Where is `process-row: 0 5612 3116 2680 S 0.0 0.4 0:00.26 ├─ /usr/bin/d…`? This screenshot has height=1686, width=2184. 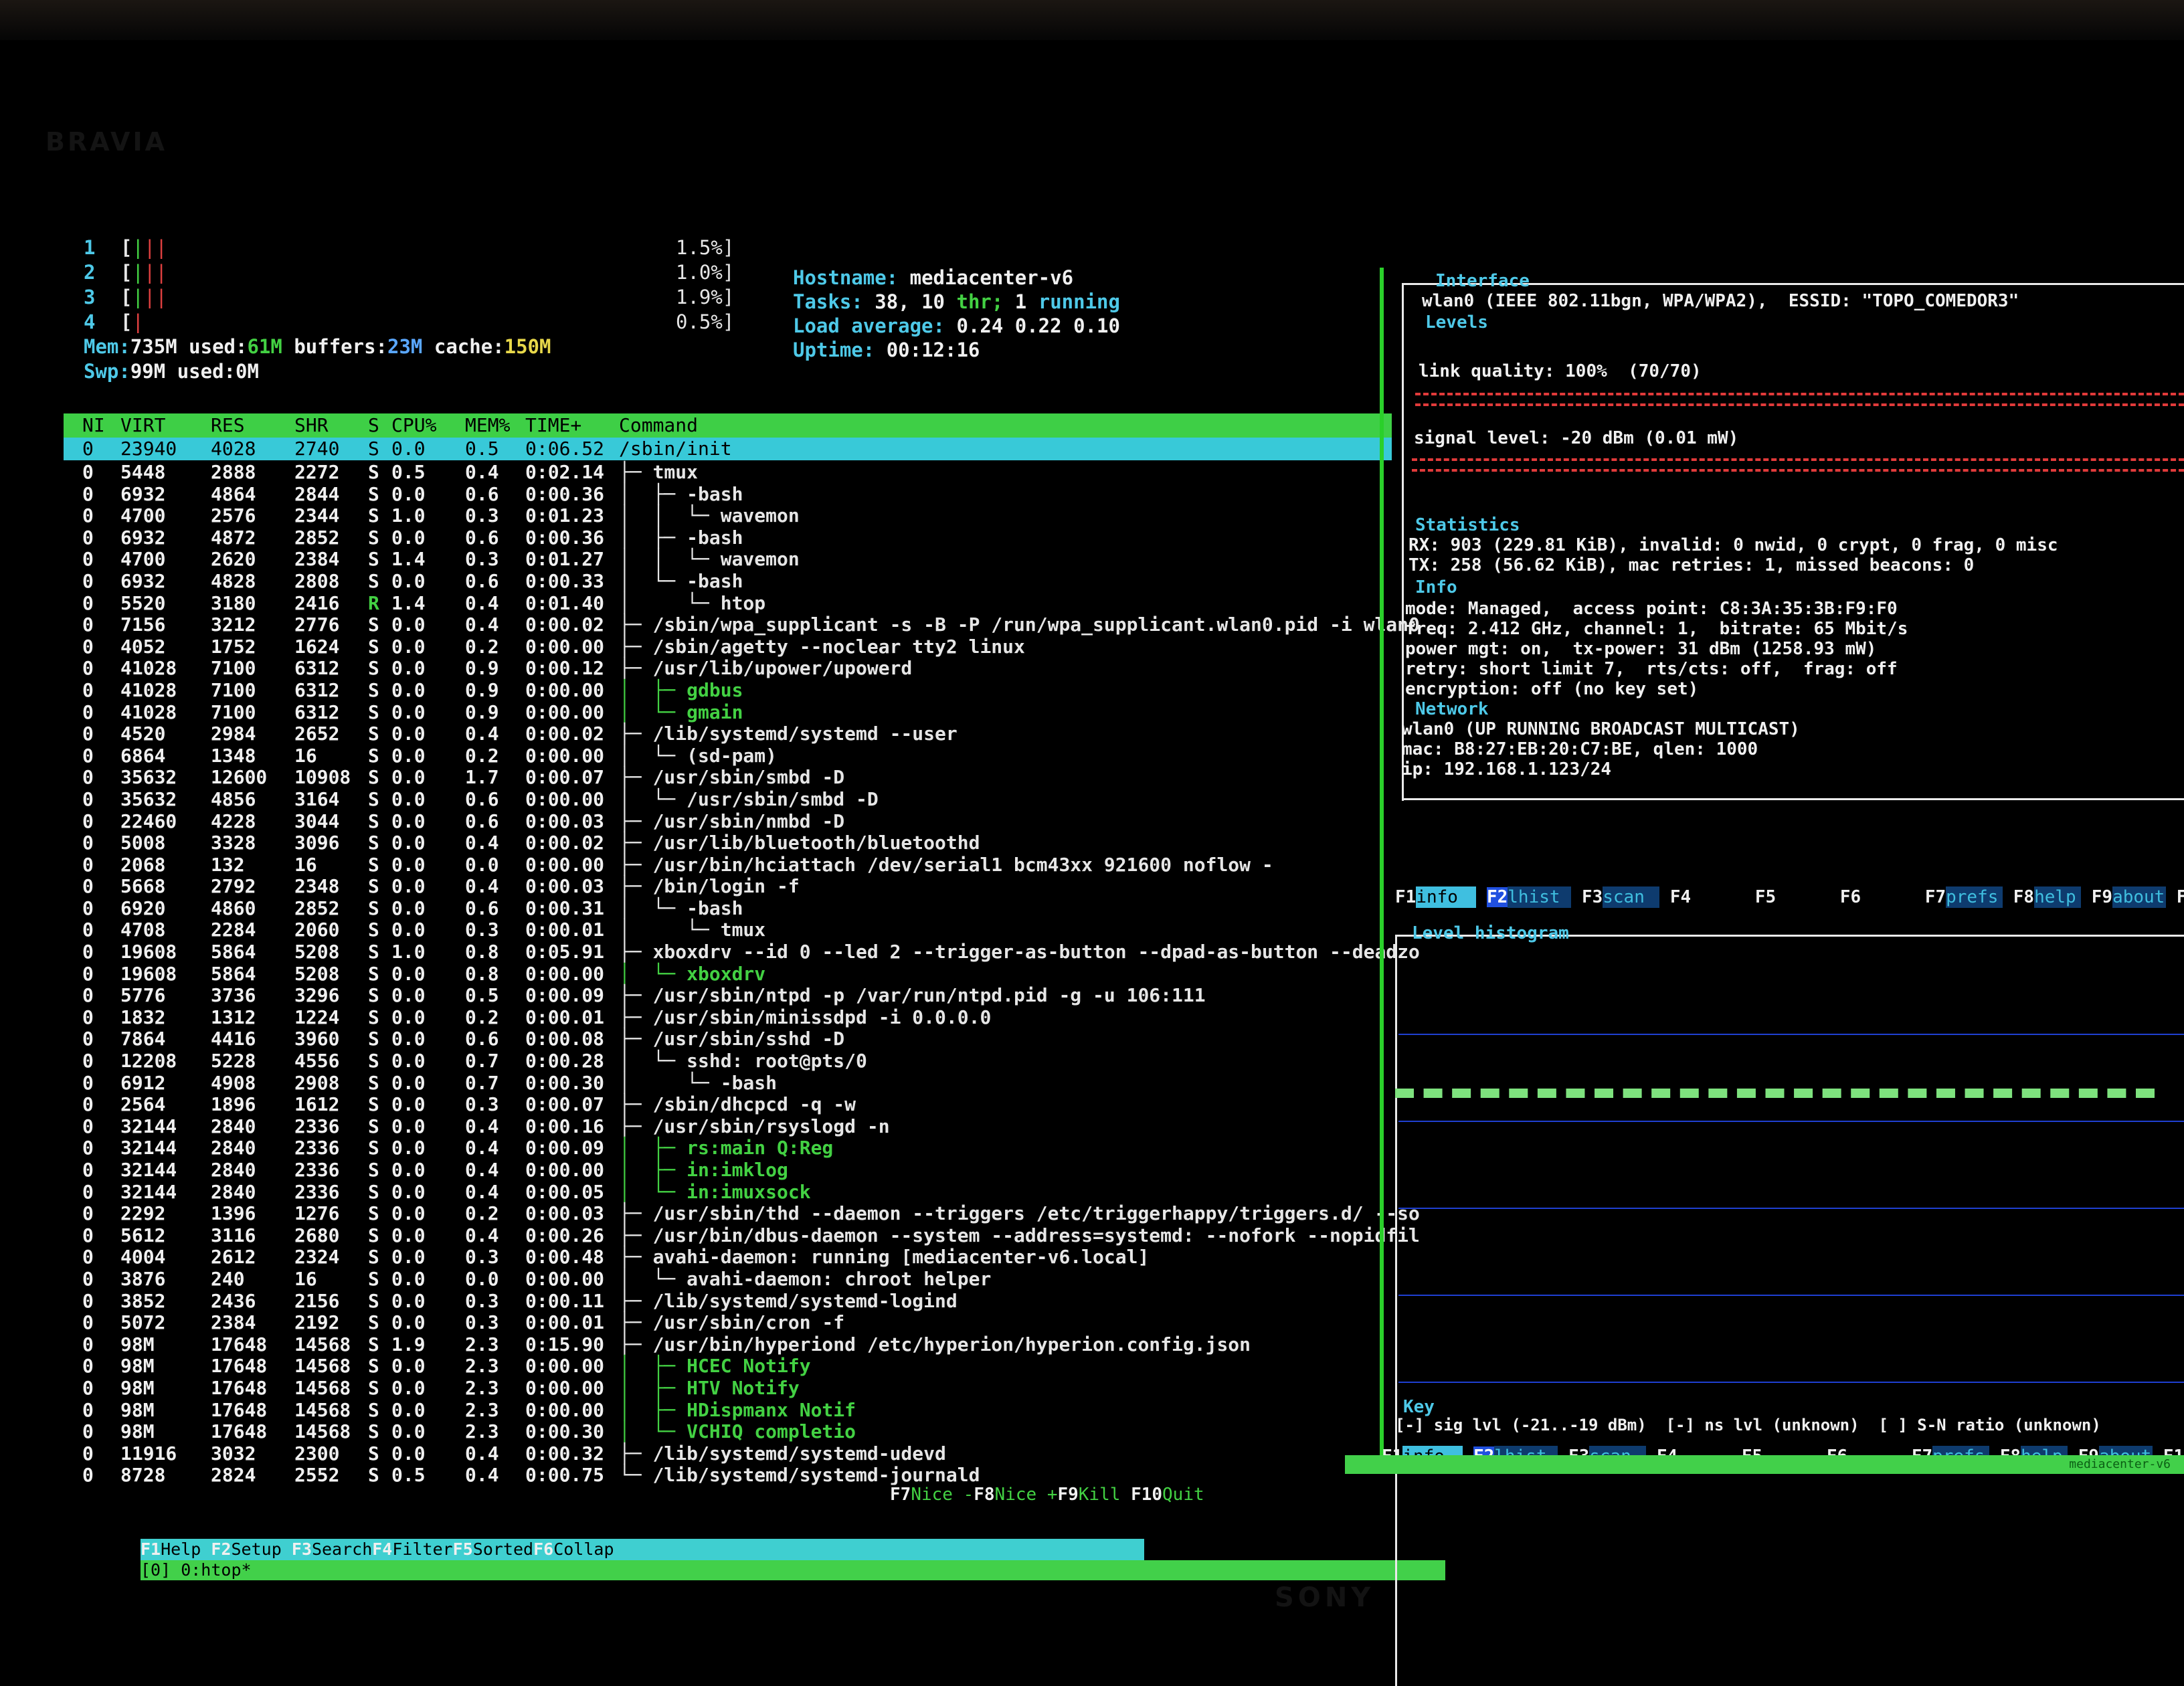 process-row: 0 5612 3116 2680 S 0.0 0.4 0:00.26 ├─ /usr/bin/d… is located at coordinates (742, 1235).